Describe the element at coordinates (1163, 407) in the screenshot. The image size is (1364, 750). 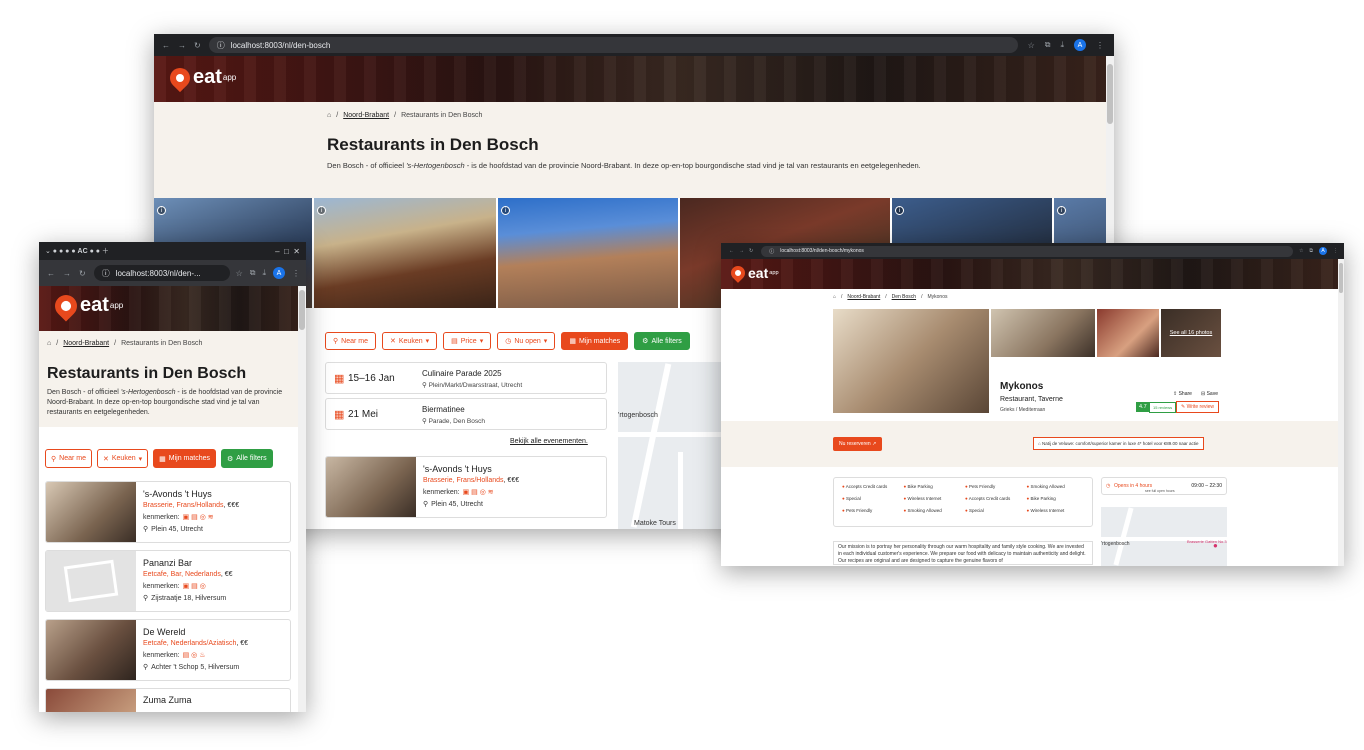
I see `reviews-count: 15 reviews` at that location.